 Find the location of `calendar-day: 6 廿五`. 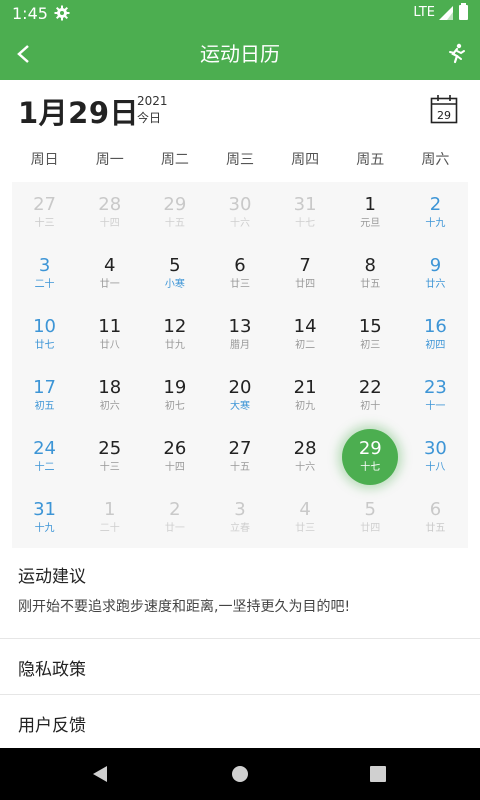

calendar-day: 6 廿五 is located at coordinates (435, 517).